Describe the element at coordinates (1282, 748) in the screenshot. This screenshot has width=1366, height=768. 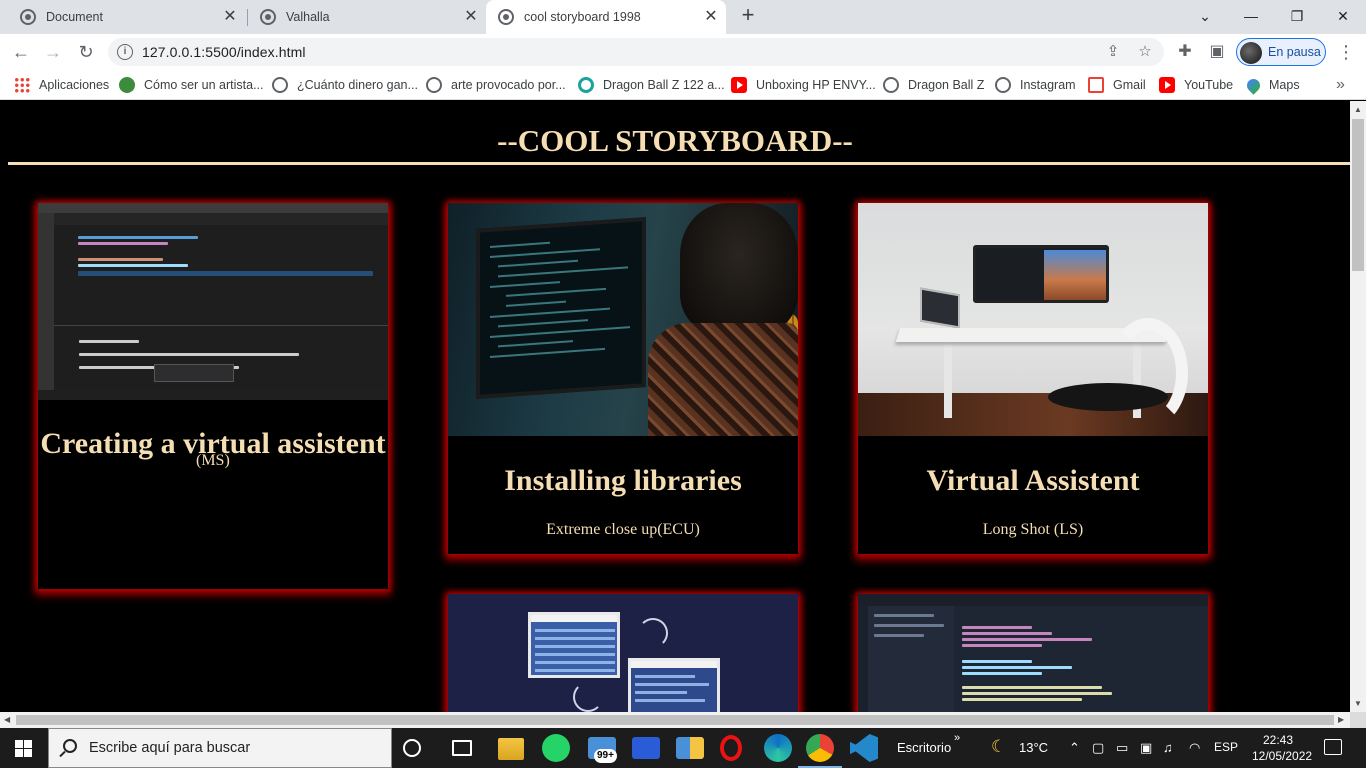
I see `clock: 22:43 12/05/2022` at that location.